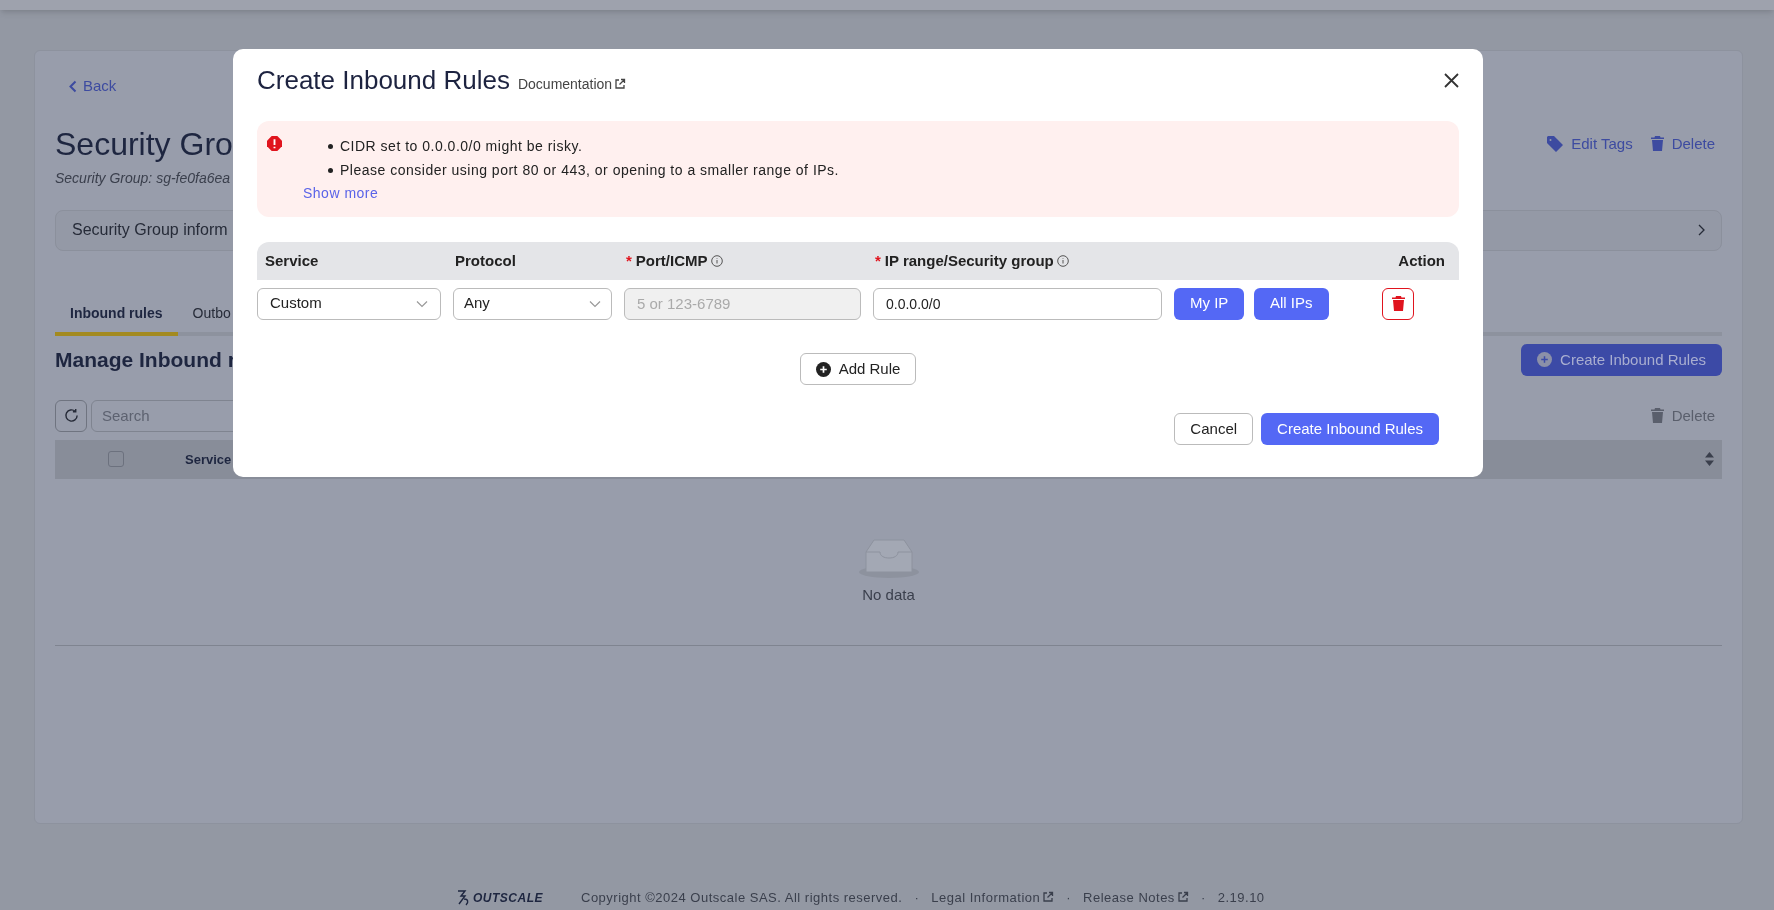 The image size is (1774, 910). I want to click on refresh-icon, so click(71, 416).